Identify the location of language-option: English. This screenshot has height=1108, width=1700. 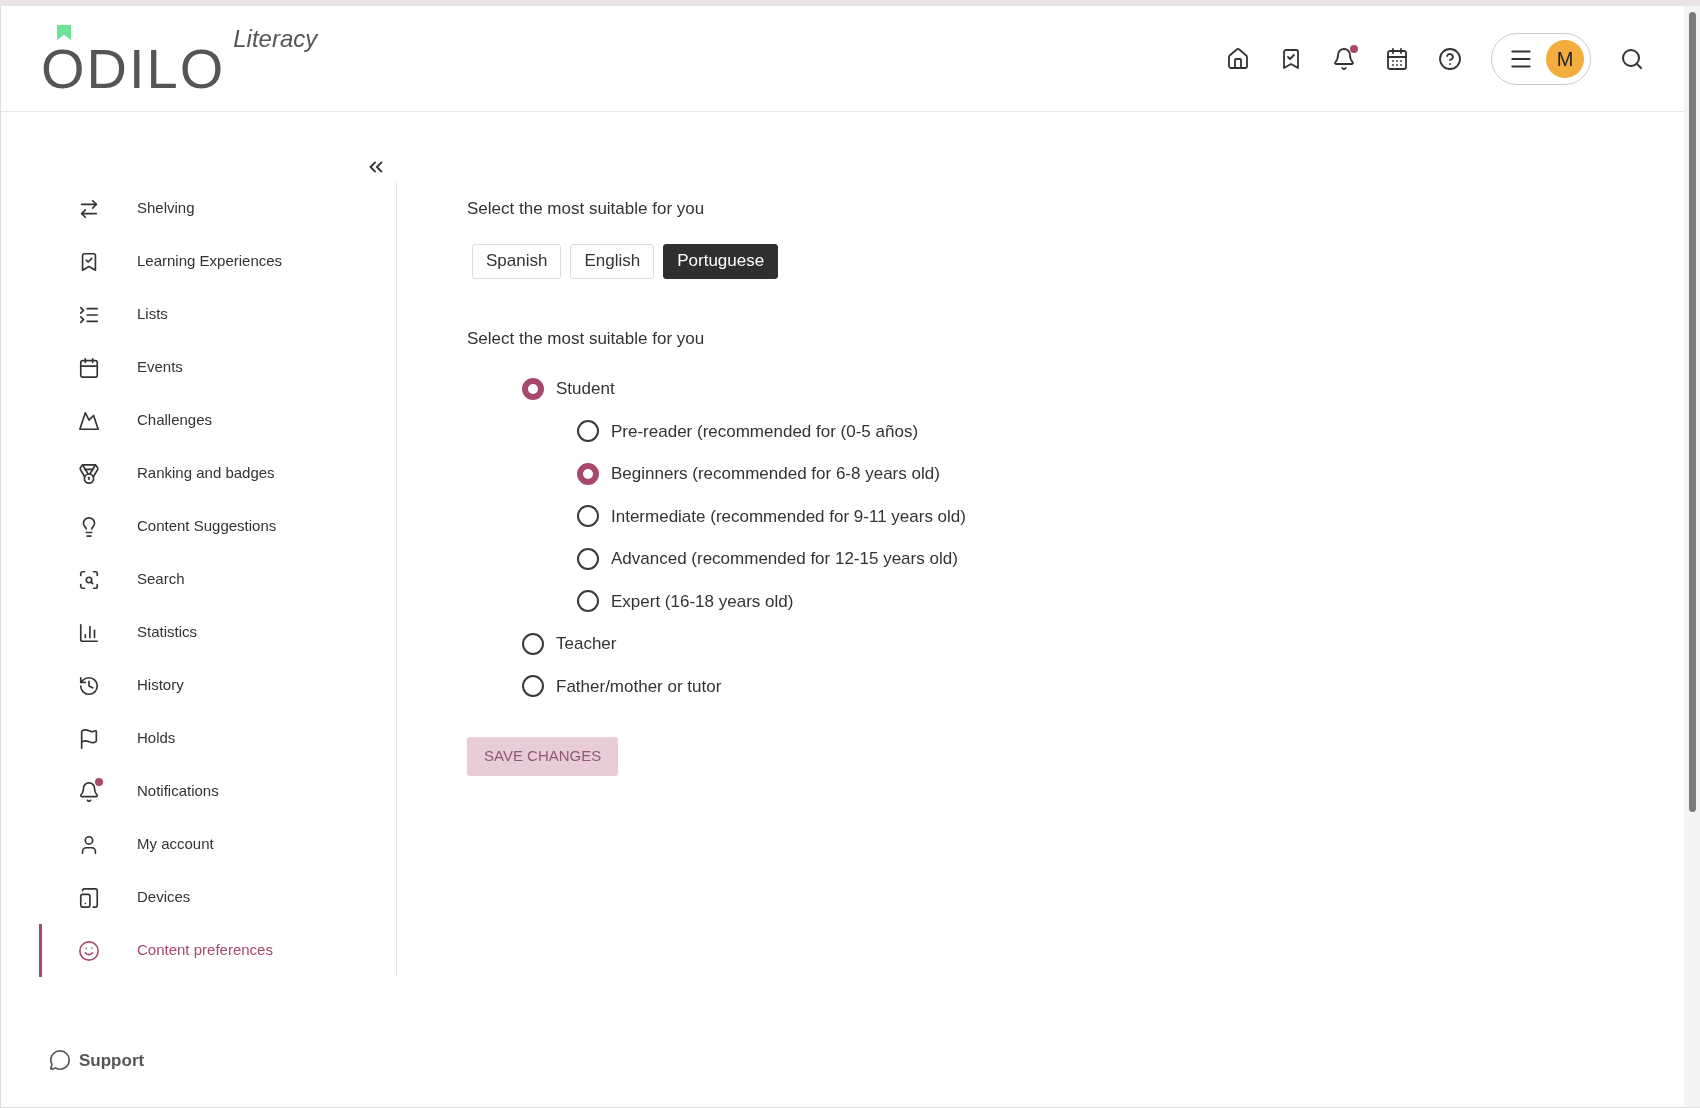
(612, 261).